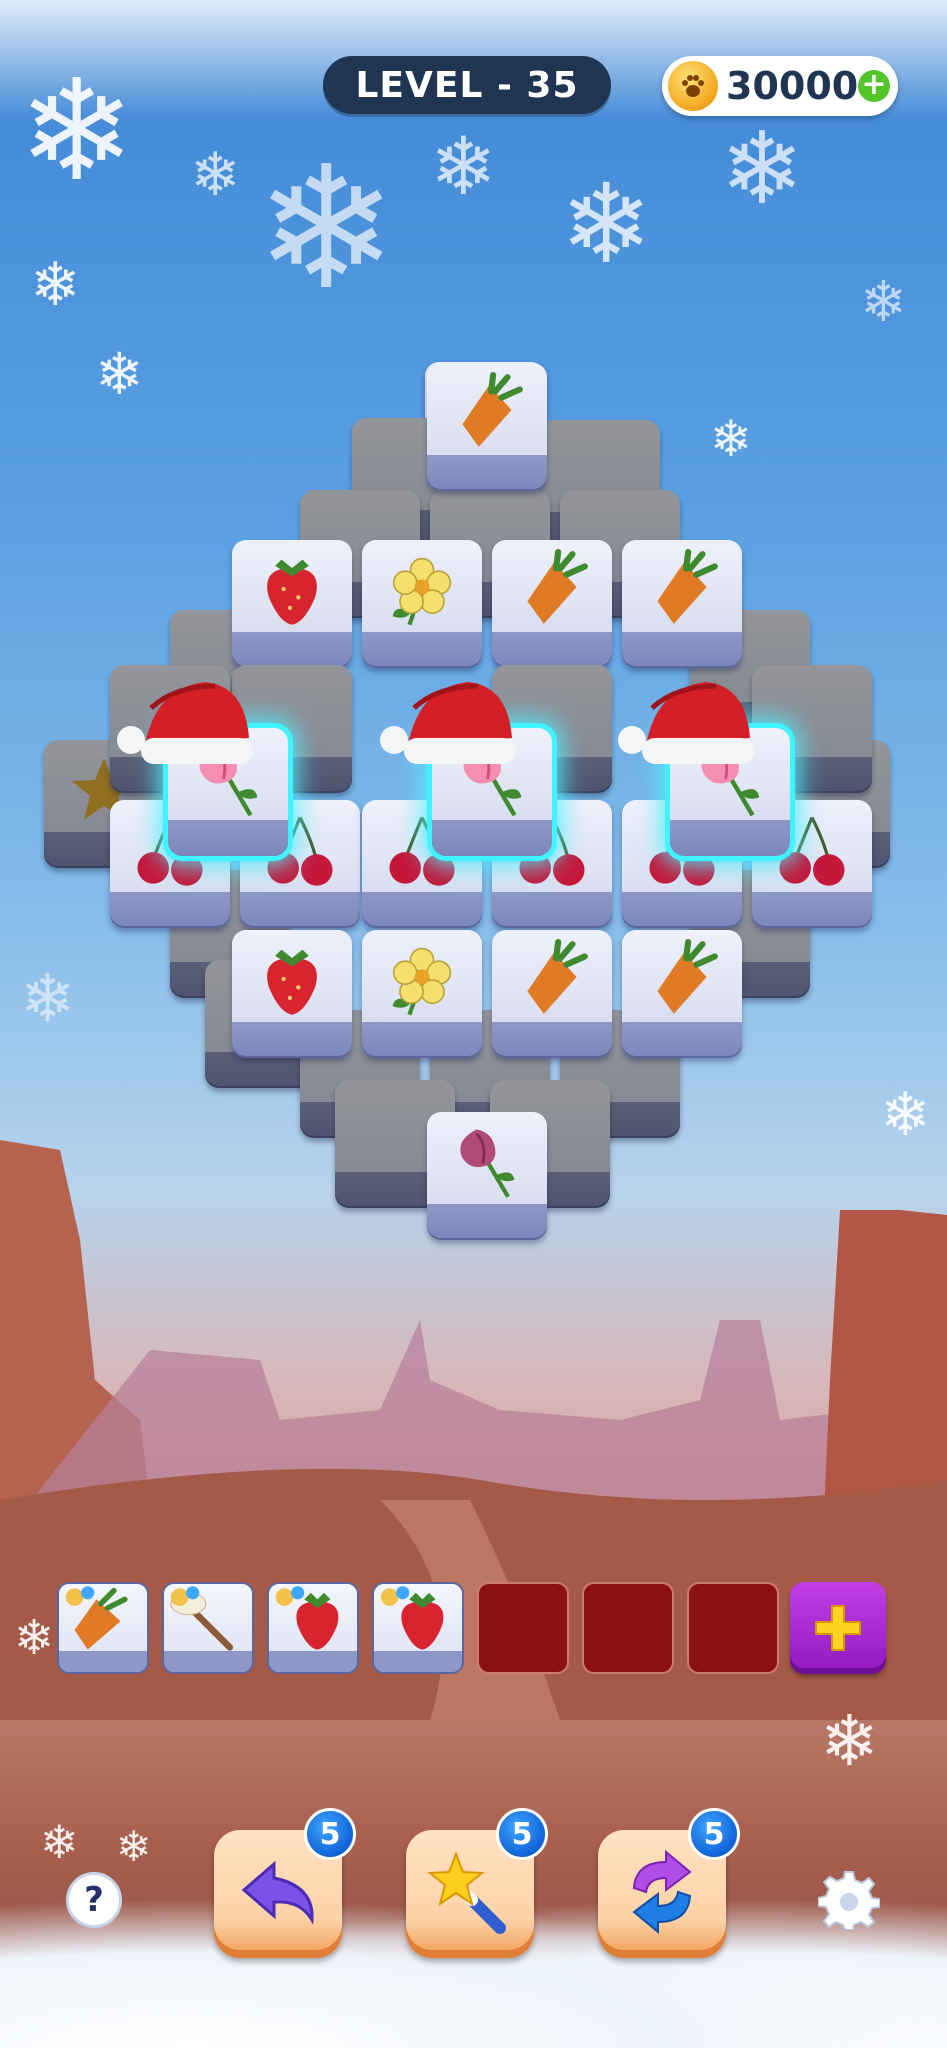 The height and width of the screenshot is (2048, 947). I want to click on undo-button: 5, so click(285, 1883).